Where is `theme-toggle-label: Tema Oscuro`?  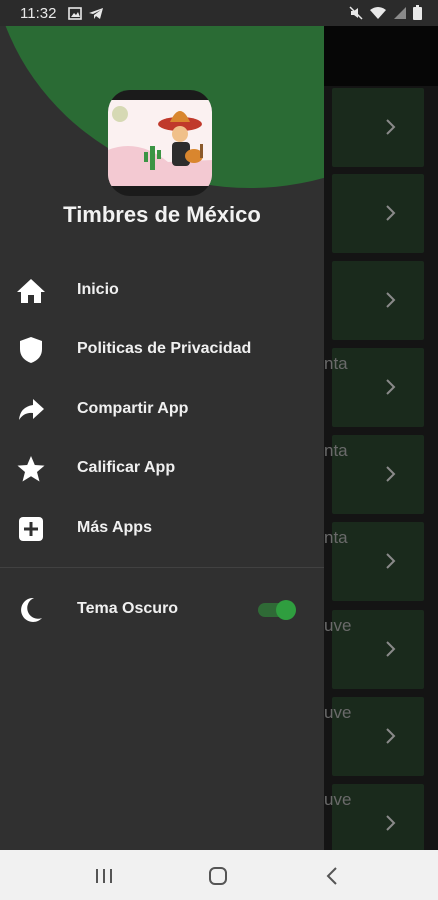
theme-toggle-label: Tema Oscuro is located at coordinates (128, 608).